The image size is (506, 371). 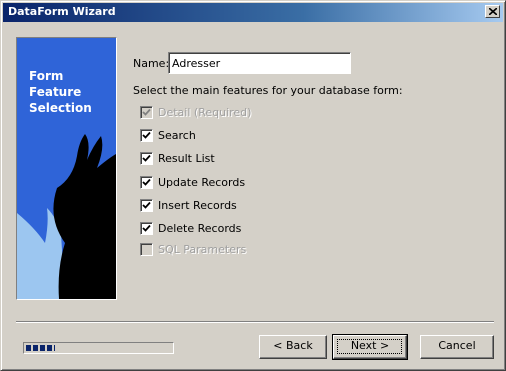 I want to click on close-icon, so click(x=493, y=11).